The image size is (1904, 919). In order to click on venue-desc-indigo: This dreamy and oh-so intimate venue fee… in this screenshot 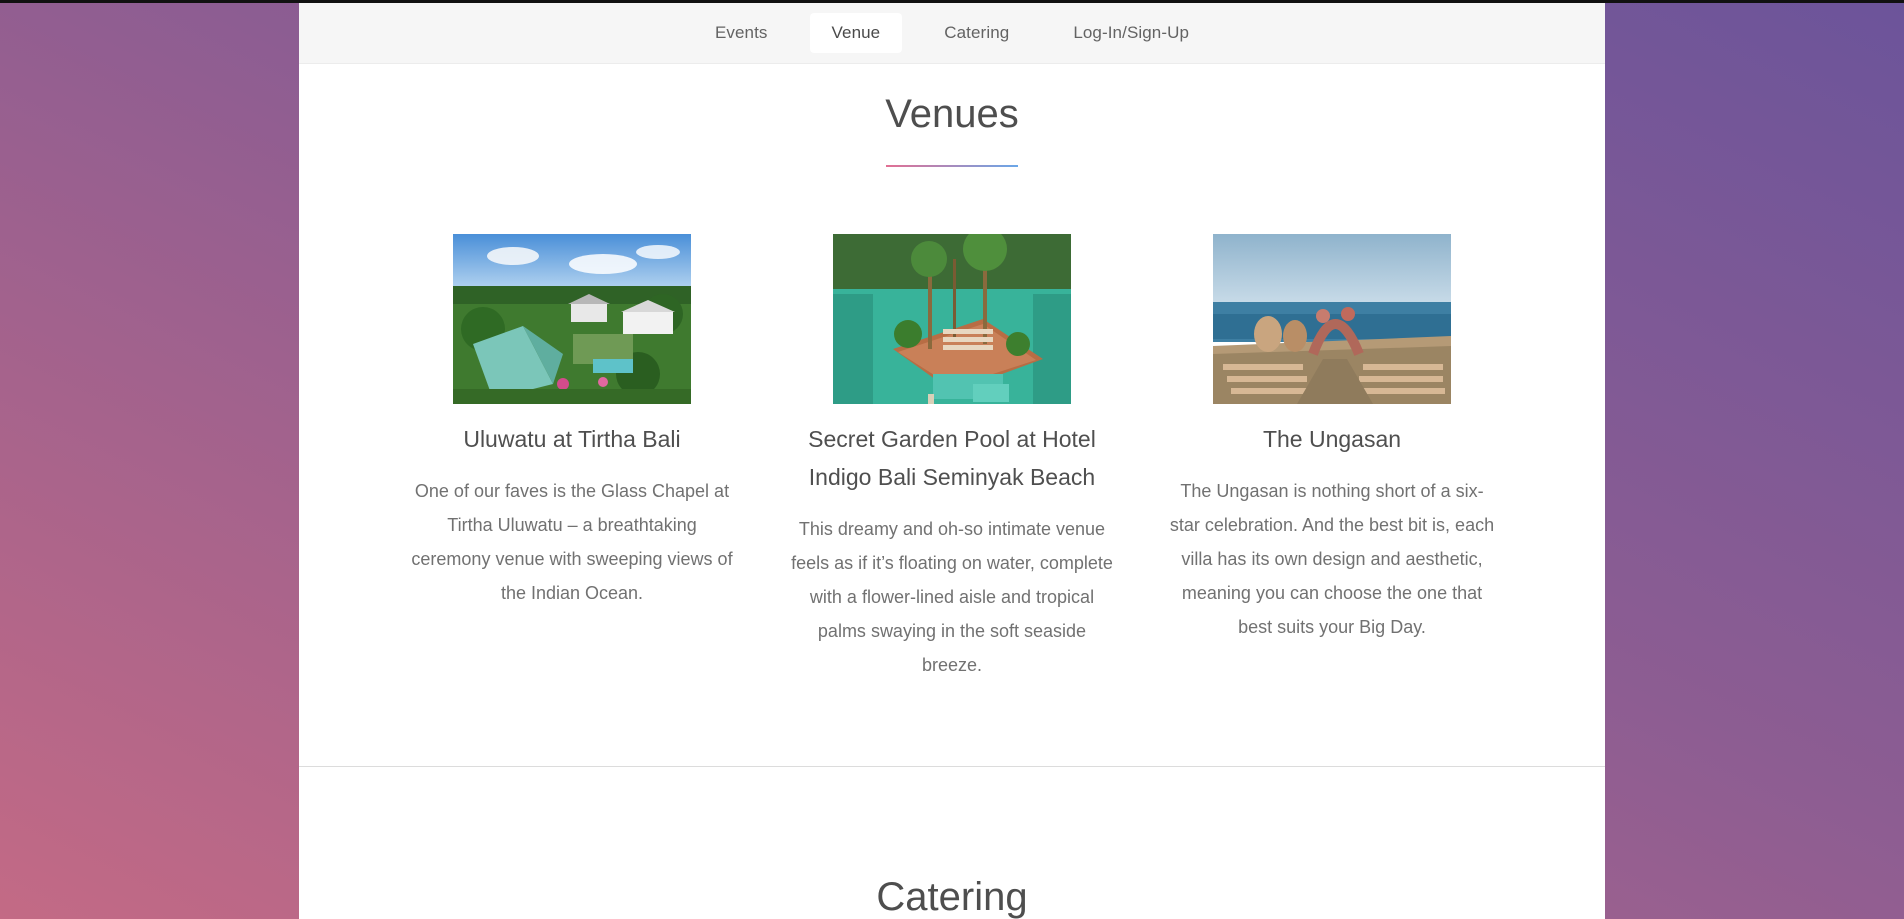, I will do `click(952, 597)`.